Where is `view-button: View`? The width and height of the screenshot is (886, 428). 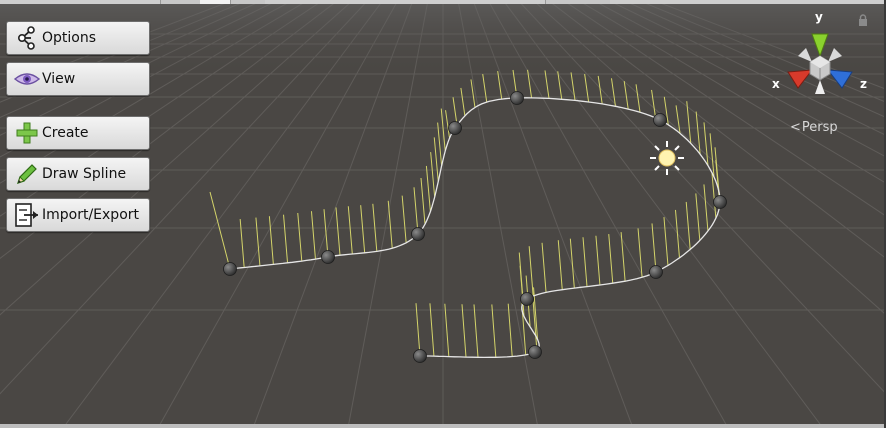
view-button: View is located at coordinates (78, 79).